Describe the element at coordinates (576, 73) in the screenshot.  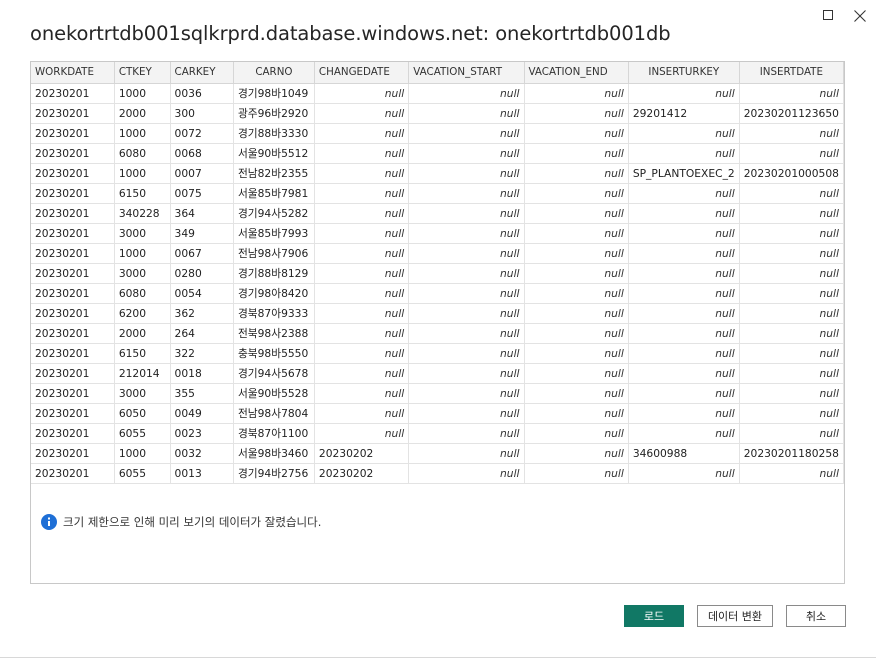
I see `column-header-vacation-end: VACATION_END` at that location.